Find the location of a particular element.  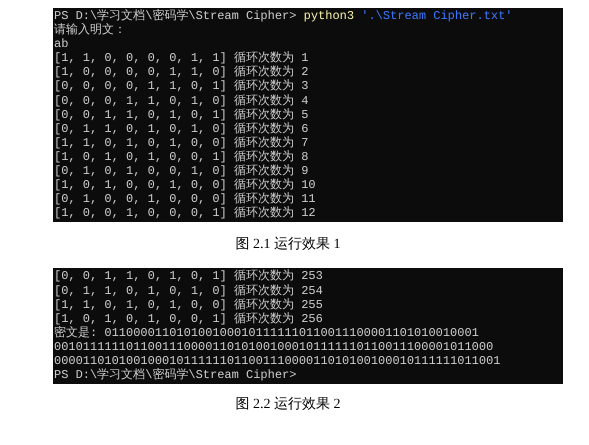

terminal-line: [0, 1, 0, 1, 0, 0, 1, 0] 循环次数为 9 is located at coordinates (182, 171).